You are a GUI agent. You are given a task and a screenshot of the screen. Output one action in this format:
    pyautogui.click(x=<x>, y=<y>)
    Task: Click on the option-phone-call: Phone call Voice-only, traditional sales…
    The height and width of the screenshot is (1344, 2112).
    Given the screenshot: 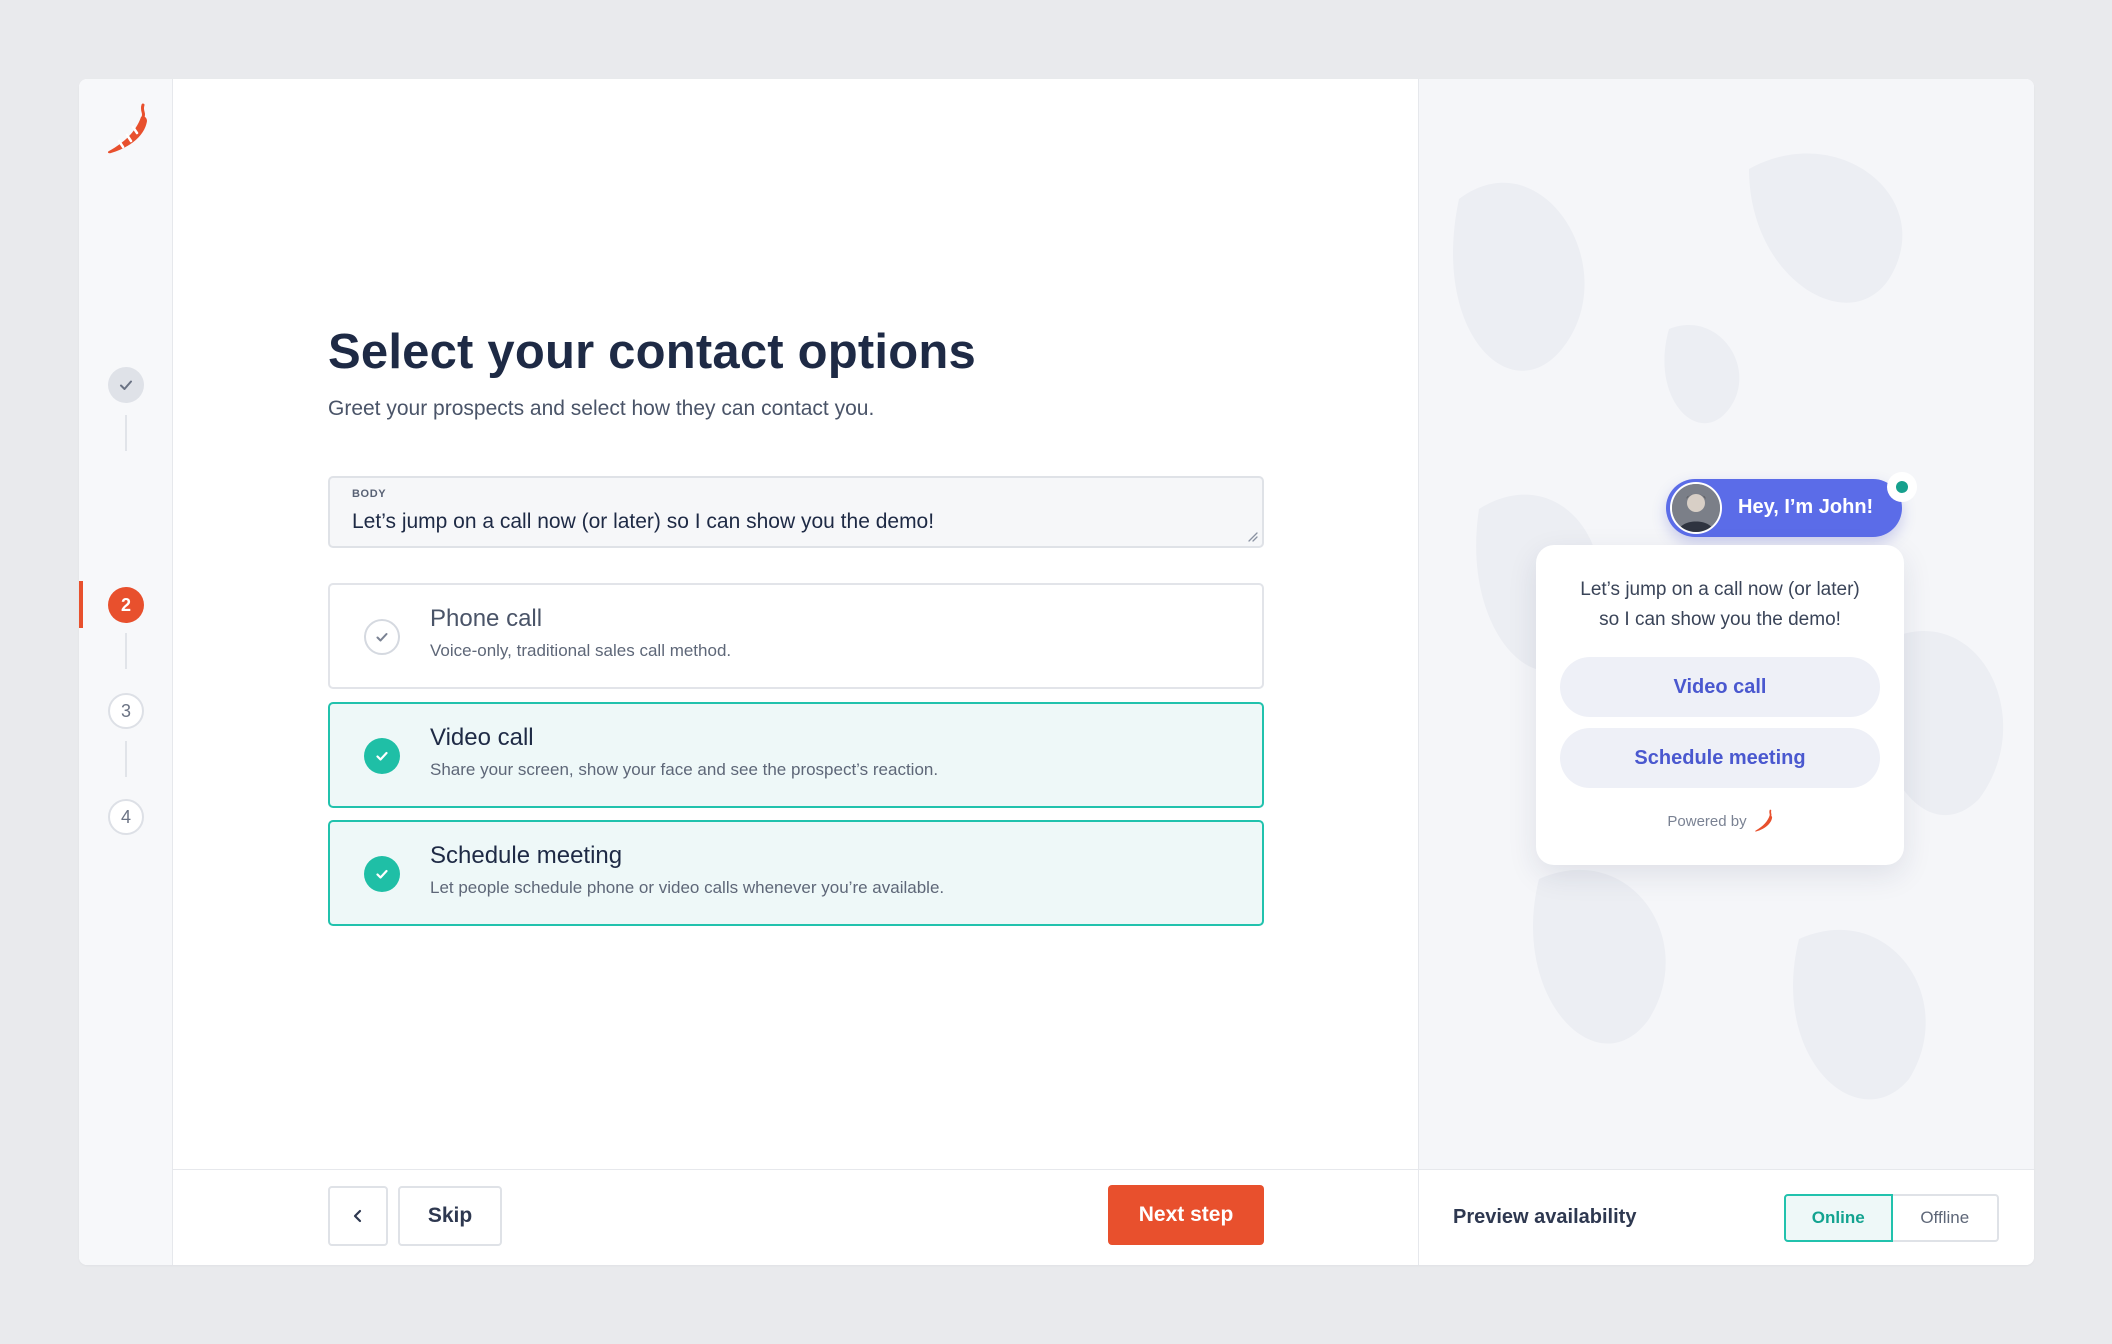 What is the action you would take?
    pyautogui.click(x=796, y=636)
    